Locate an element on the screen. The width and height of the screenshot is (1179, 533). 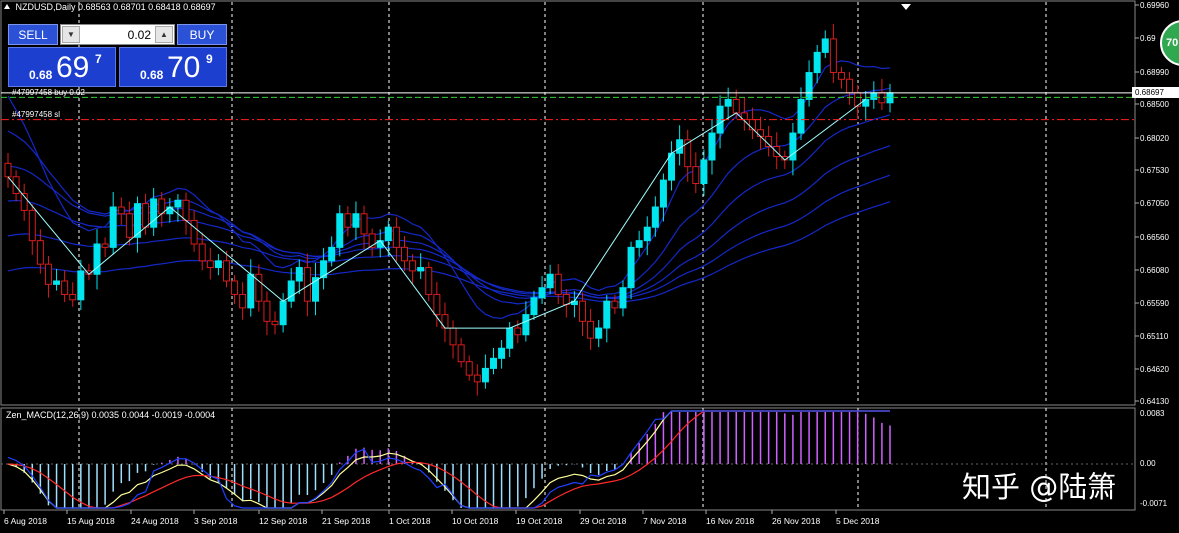
price-tick-label: 0.66560 is located at coordinates (1154, 237).